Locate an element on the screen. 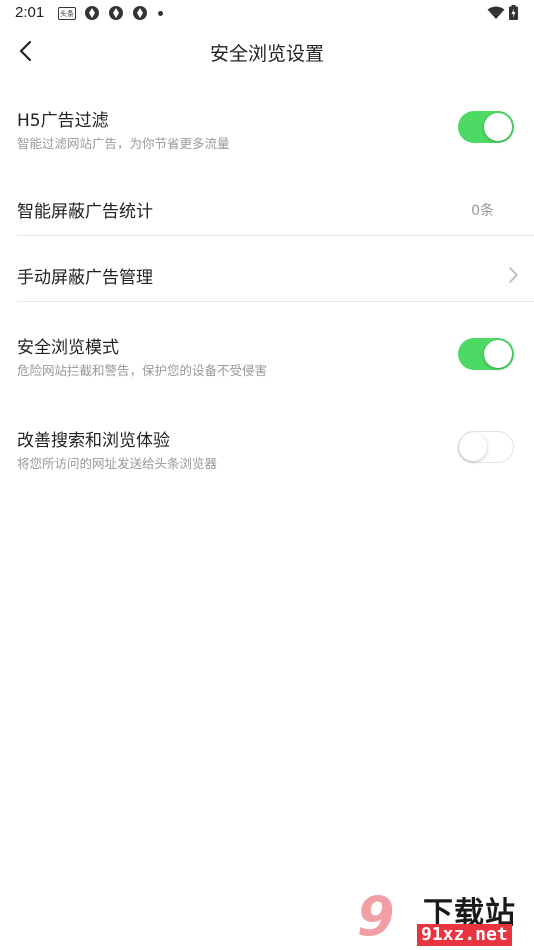  safe-mode-toggle is located at coordinates (486, 354).